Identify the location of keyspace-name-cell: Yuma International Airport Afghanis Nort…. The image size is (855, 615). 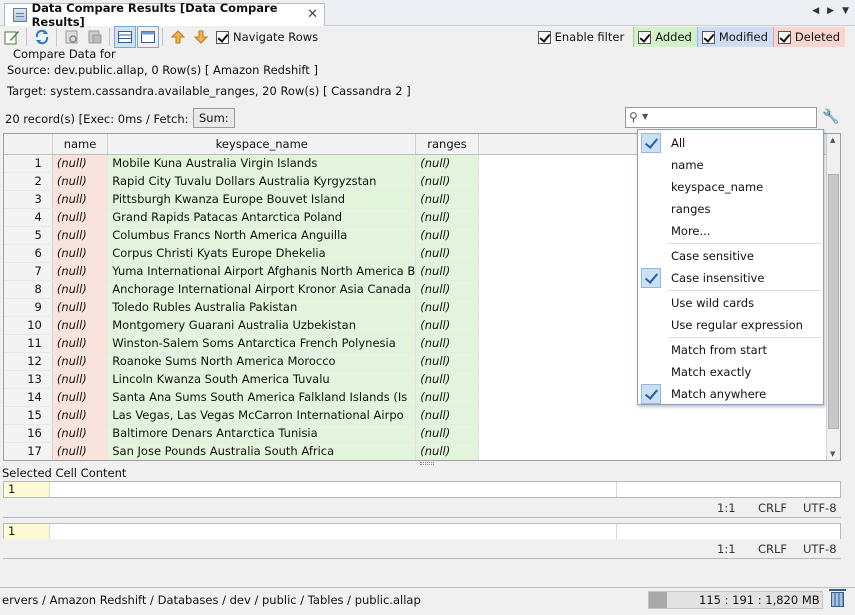
(262, 271).